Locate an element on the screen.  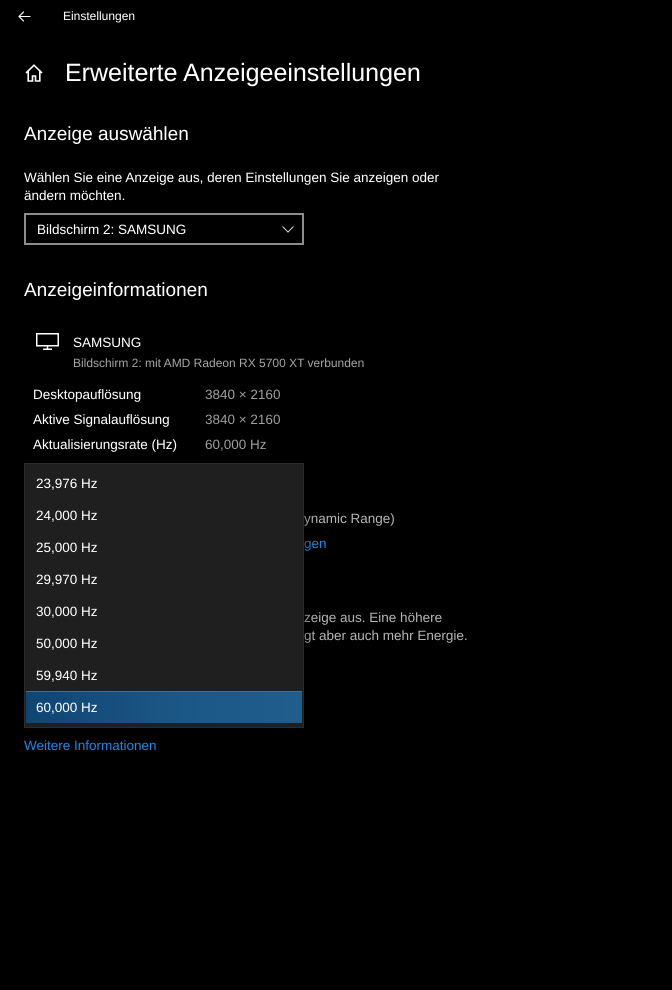
section-heading: Anzeige auswählen is located at coordinates (107, 135).